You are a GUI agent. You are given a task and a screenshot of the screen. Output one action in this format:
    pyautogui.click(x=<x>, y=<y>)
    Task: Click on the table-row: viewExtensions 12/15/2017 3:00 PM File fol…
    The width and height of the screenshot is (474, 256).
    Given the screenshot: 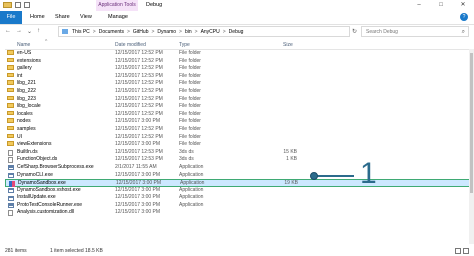 What is the action you would take?
    pyautogui.click(x=239, y=145)
    